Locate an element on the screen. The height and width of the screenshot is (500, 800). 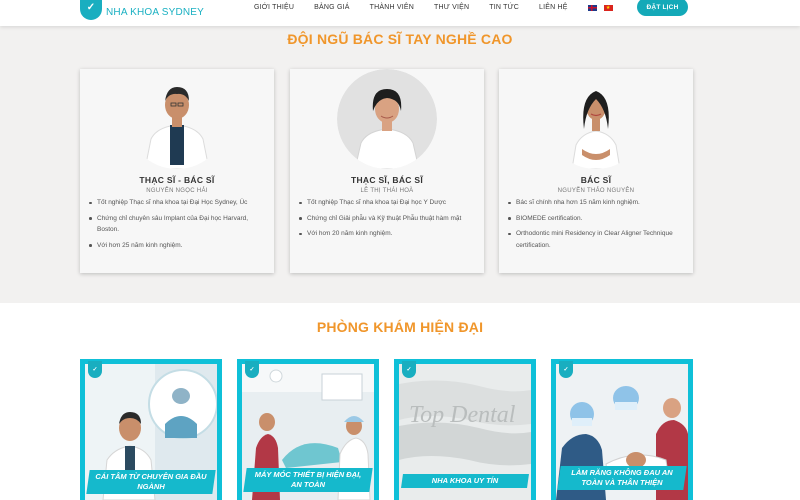
doctor-name: NGUYỄN NGỌC HẢI is located at coordinates (177, 191).